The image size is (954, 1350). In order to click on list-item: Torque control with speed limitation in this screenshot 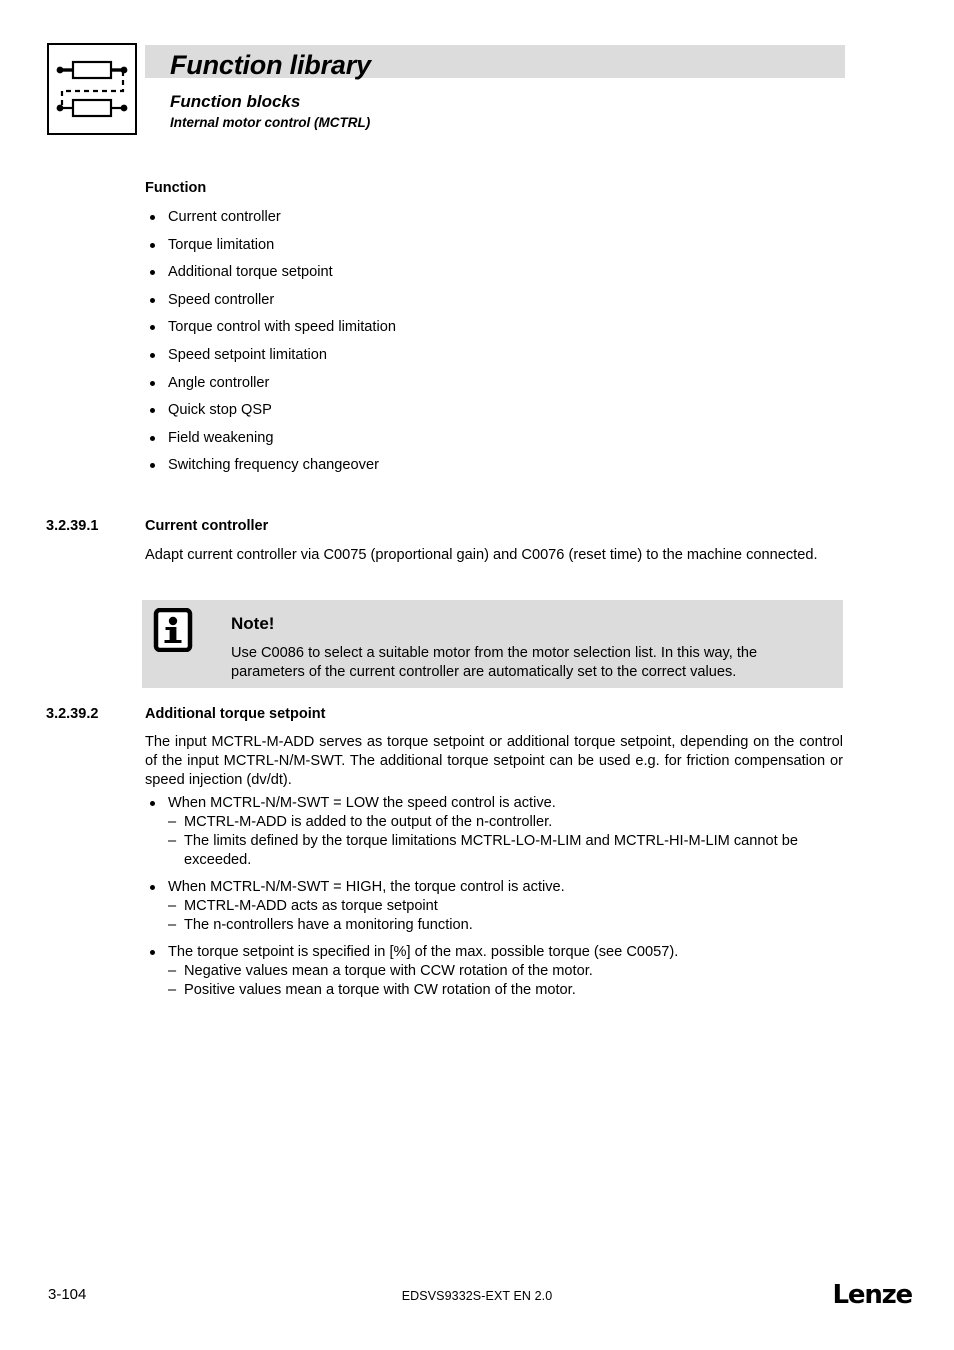, I will do `click(495, 327)`.